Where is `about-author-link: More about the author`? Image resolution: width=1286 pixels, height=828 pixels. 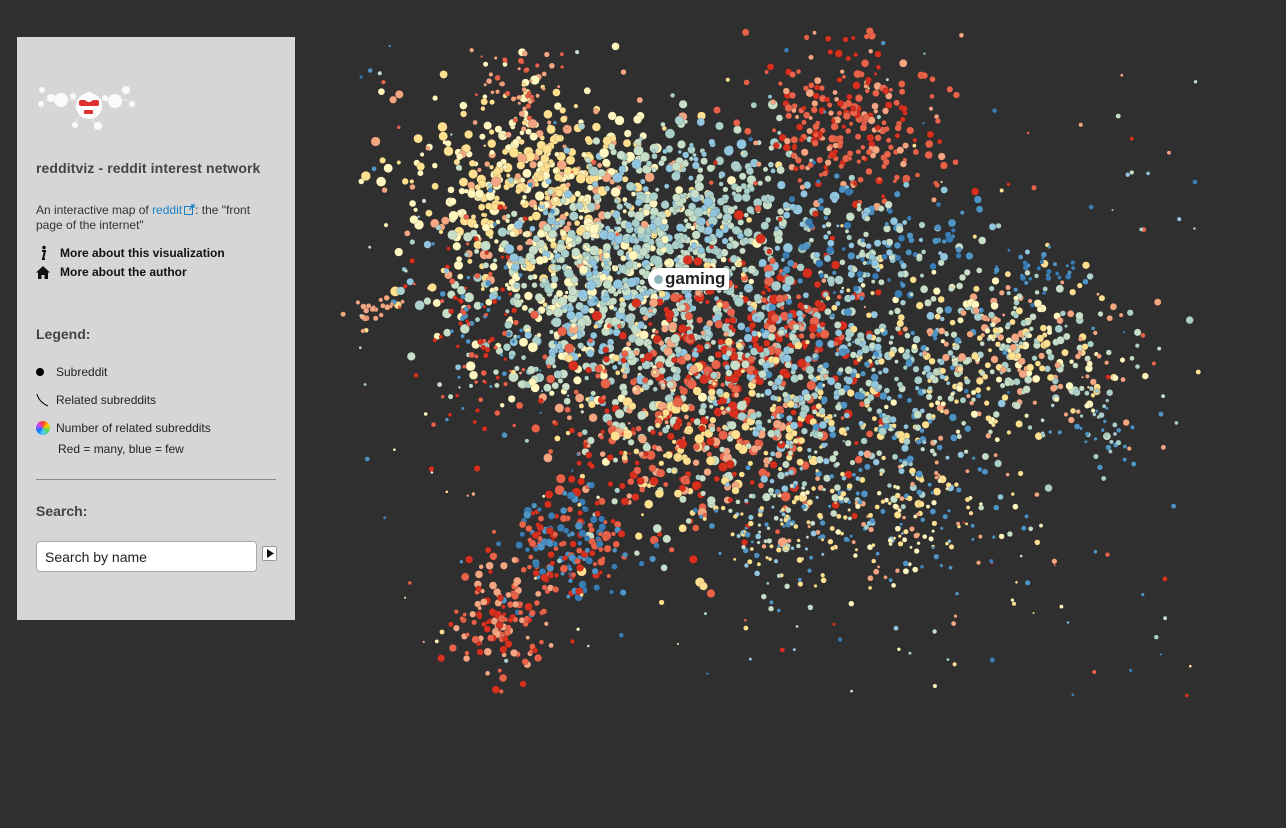 about-author-link: More about the author is located at coordinates (111, 272).